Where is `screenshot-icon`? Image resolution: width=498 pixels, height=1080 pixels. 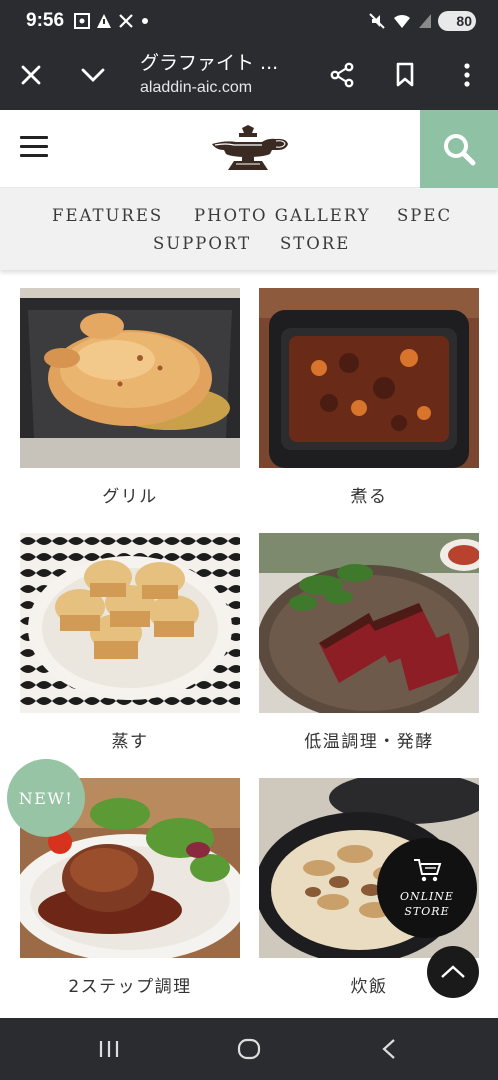 screenshot-icon is located at coordinates (82, 21).